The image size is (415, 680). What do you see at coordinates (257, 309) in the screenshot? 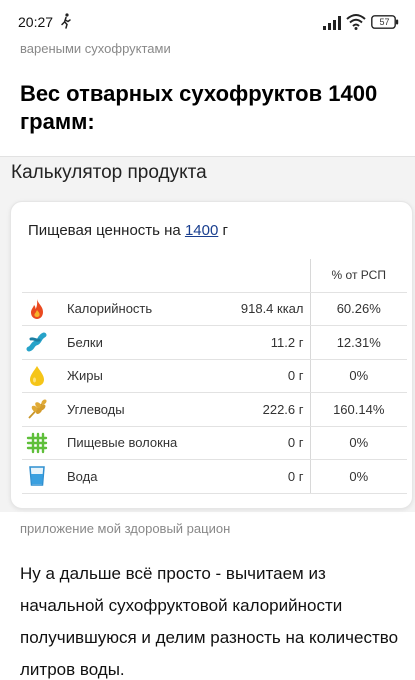
I see `nutrient-value: 918.4 ккал` at bounding box center [257, 309].